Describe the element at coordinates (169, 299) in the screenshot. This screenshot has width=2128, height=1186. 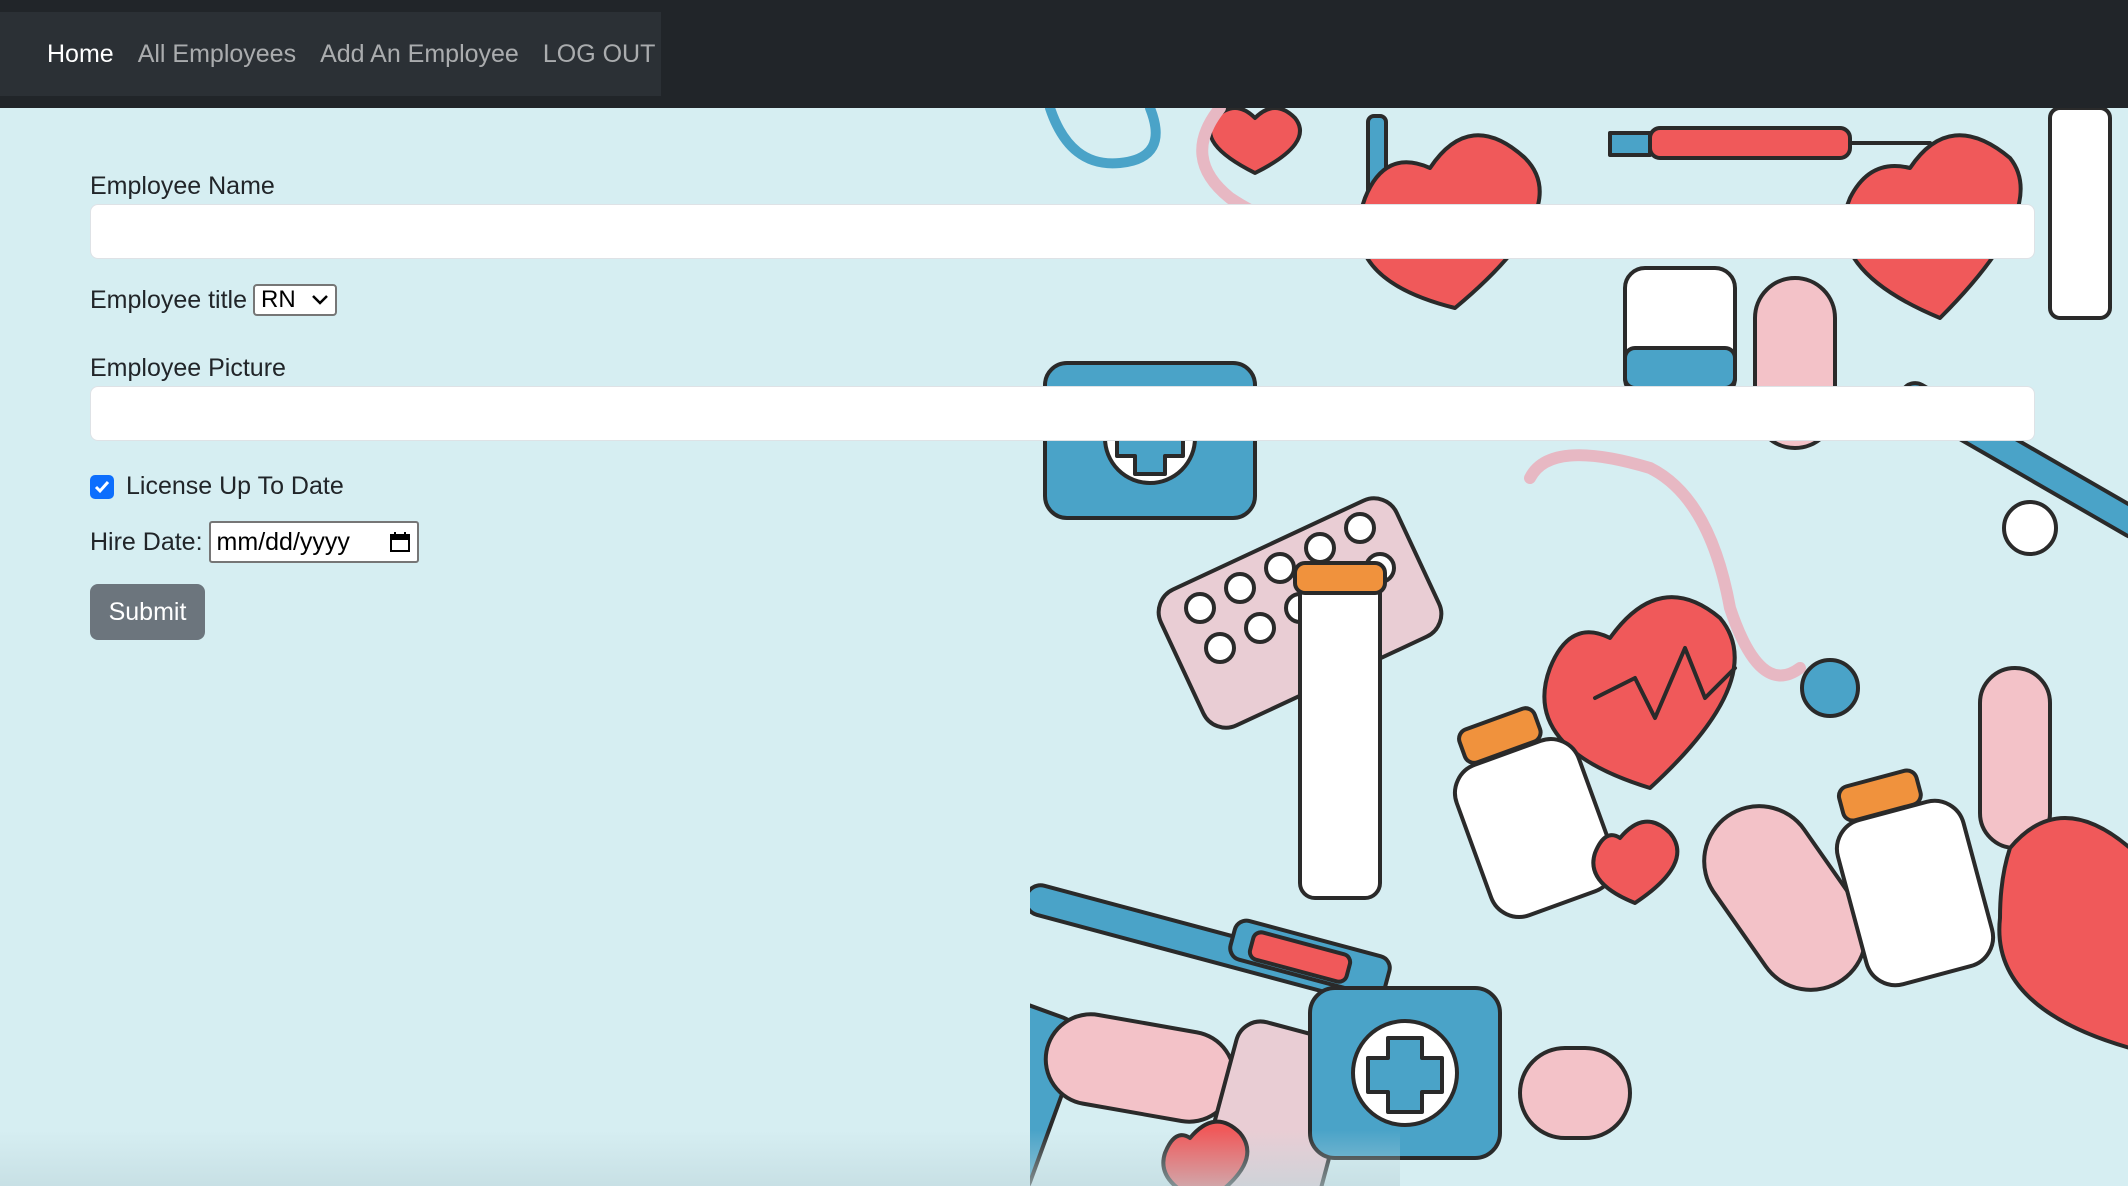
I see `employee-title-label: Employee title` at that location.